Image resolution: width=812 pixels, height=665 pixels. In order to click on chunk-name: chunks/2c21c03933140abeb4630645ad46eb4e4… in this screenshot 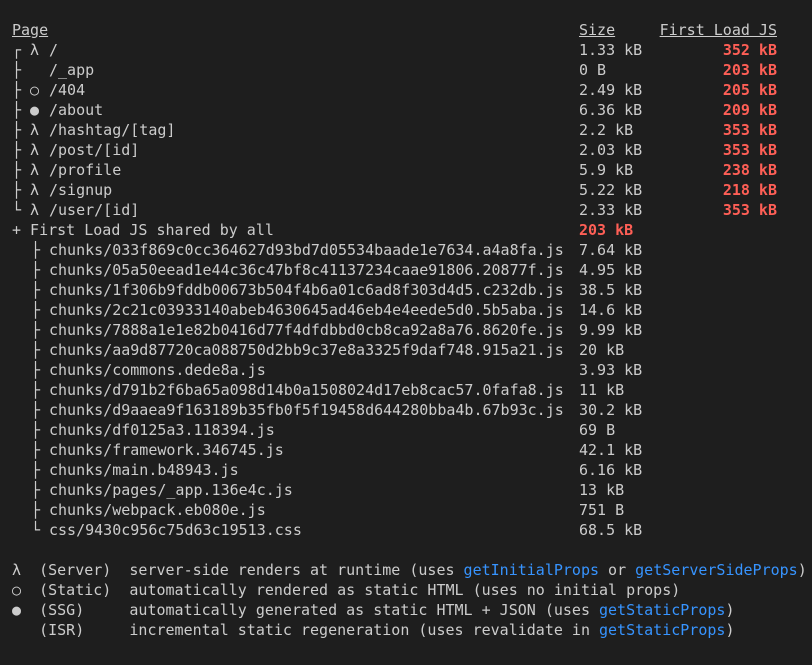, I will do `click(306, 310)`.